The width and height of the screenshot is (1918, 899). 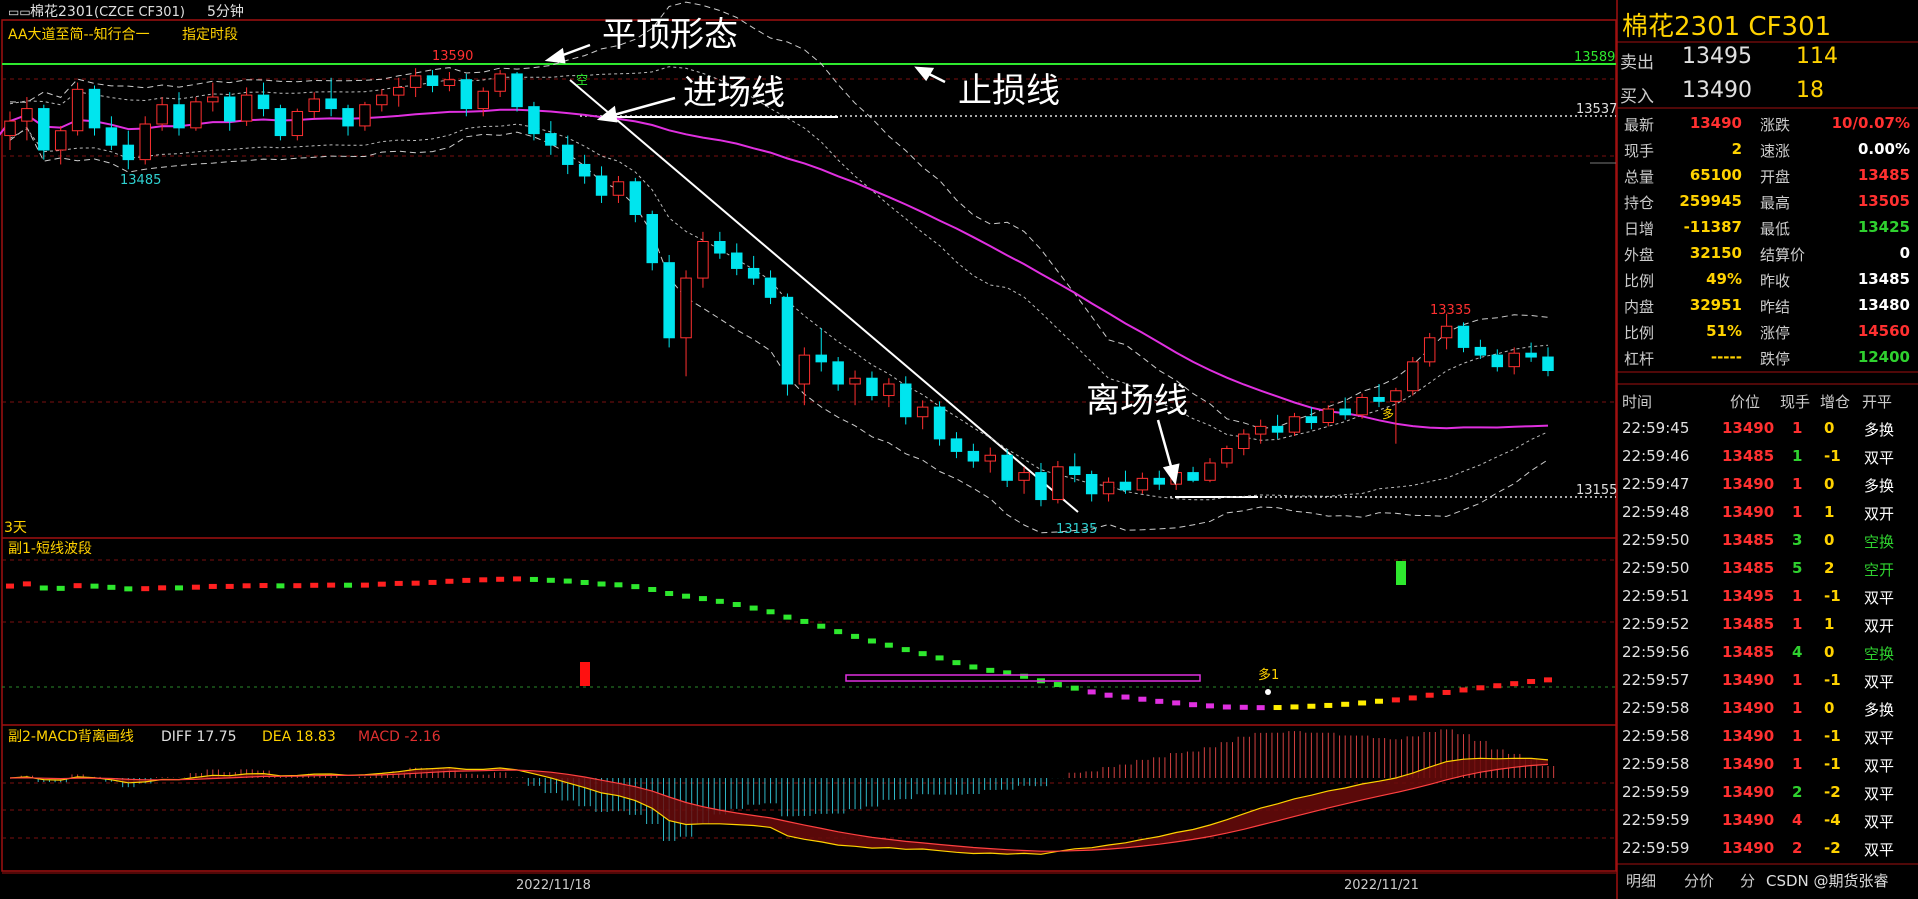 What do you see at coordinates (1699, 880) in the screenshot?
I see `tab-price: 分价` at bounding box center [1699, 880].